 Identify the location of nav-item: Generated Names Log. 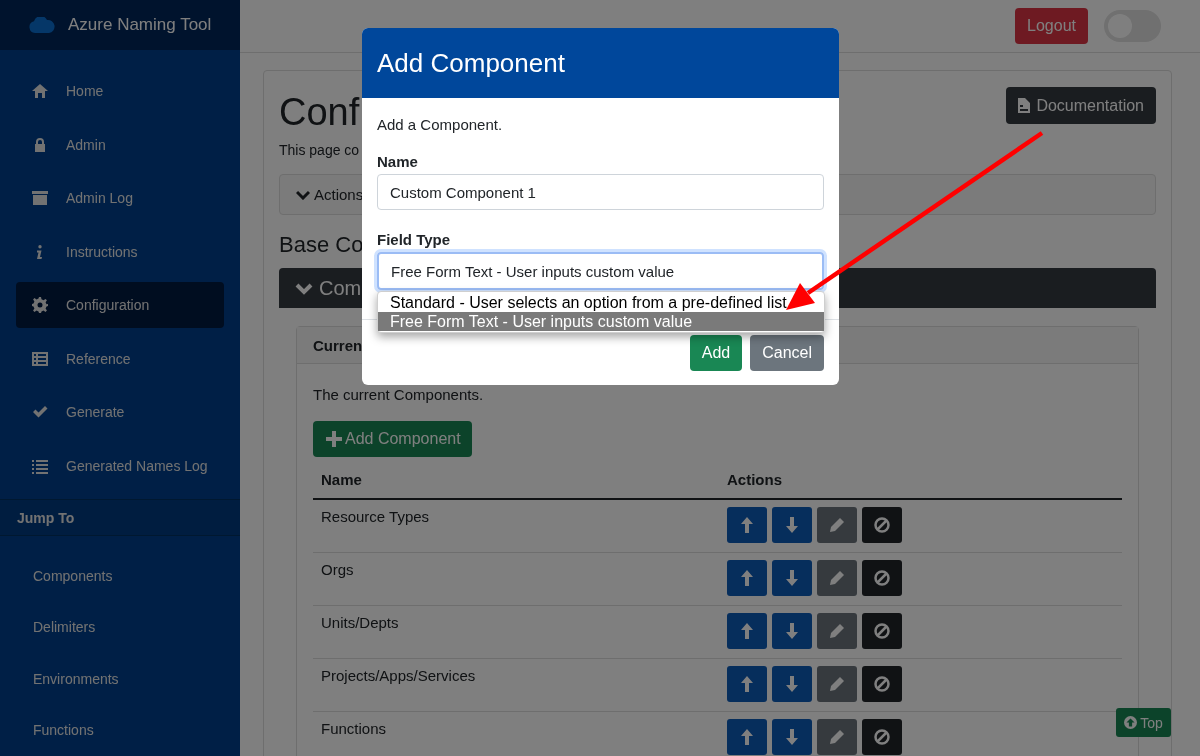
(120, 466).